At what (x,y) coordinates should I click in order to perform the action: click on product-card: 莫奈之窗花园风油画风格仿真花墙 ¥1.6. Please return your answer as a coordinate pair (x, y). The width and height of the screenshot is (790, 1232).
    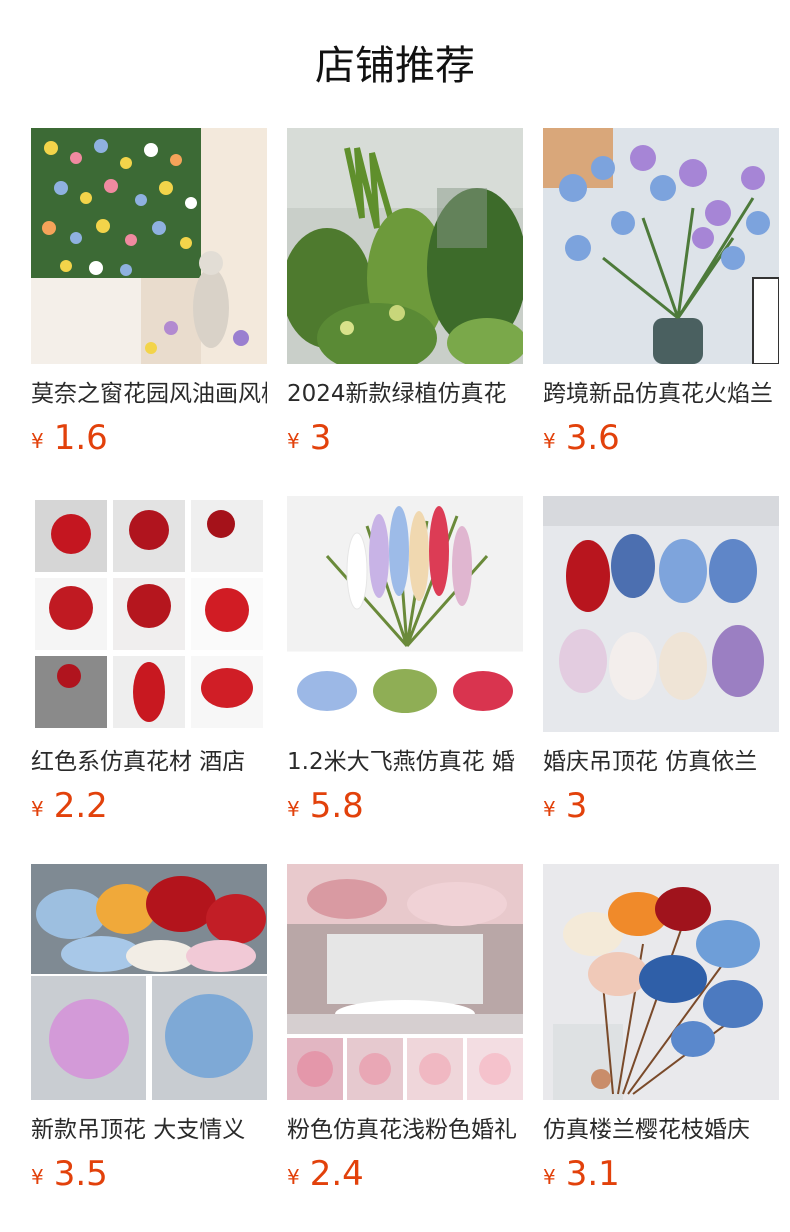
    Looking at the image, I should click on (149, 312).